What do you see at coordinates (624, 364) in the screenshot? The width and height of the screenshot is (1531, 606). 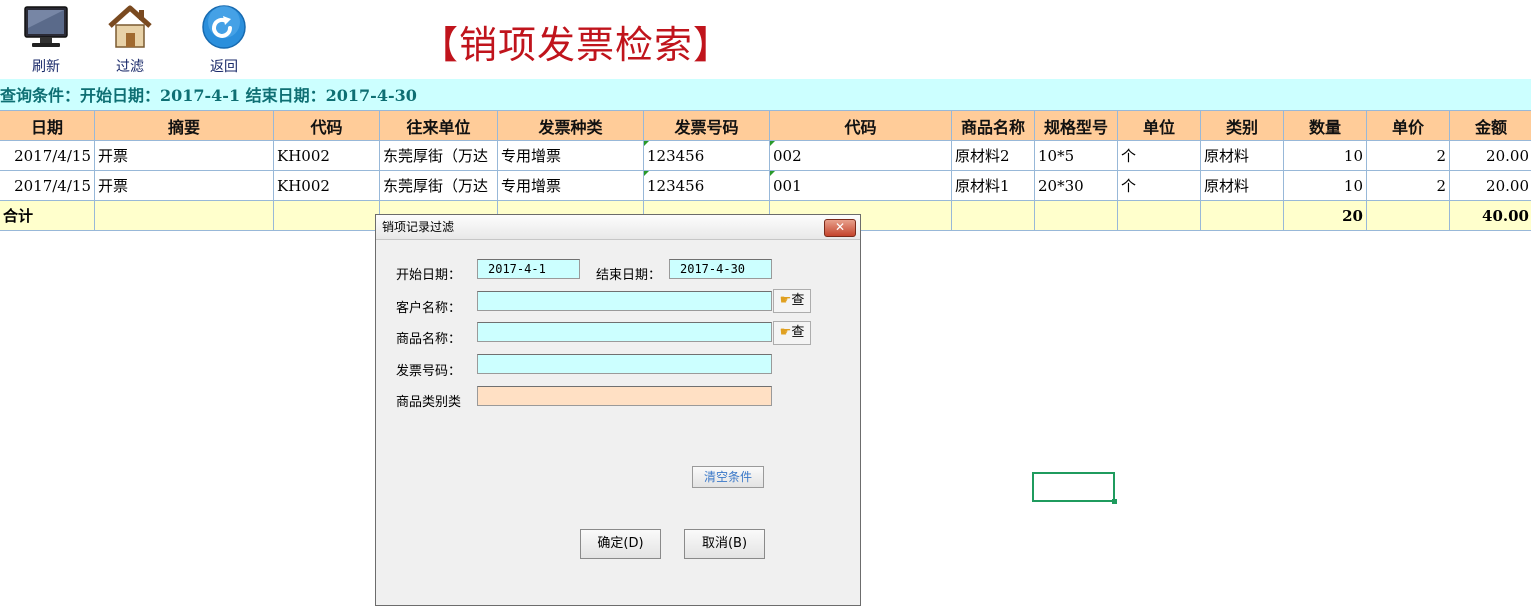 I see `invoice-number-field` at bounding box center [624, 364].